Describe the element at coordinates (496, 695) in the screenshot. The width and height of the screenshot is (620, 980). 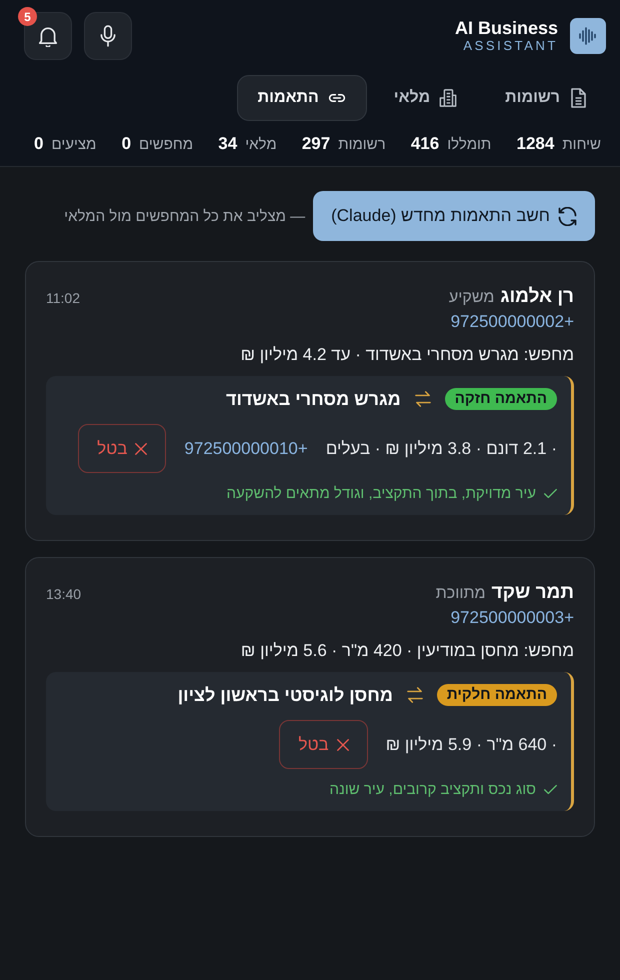
I see `match-badge: התאמה חלקית` at that location.